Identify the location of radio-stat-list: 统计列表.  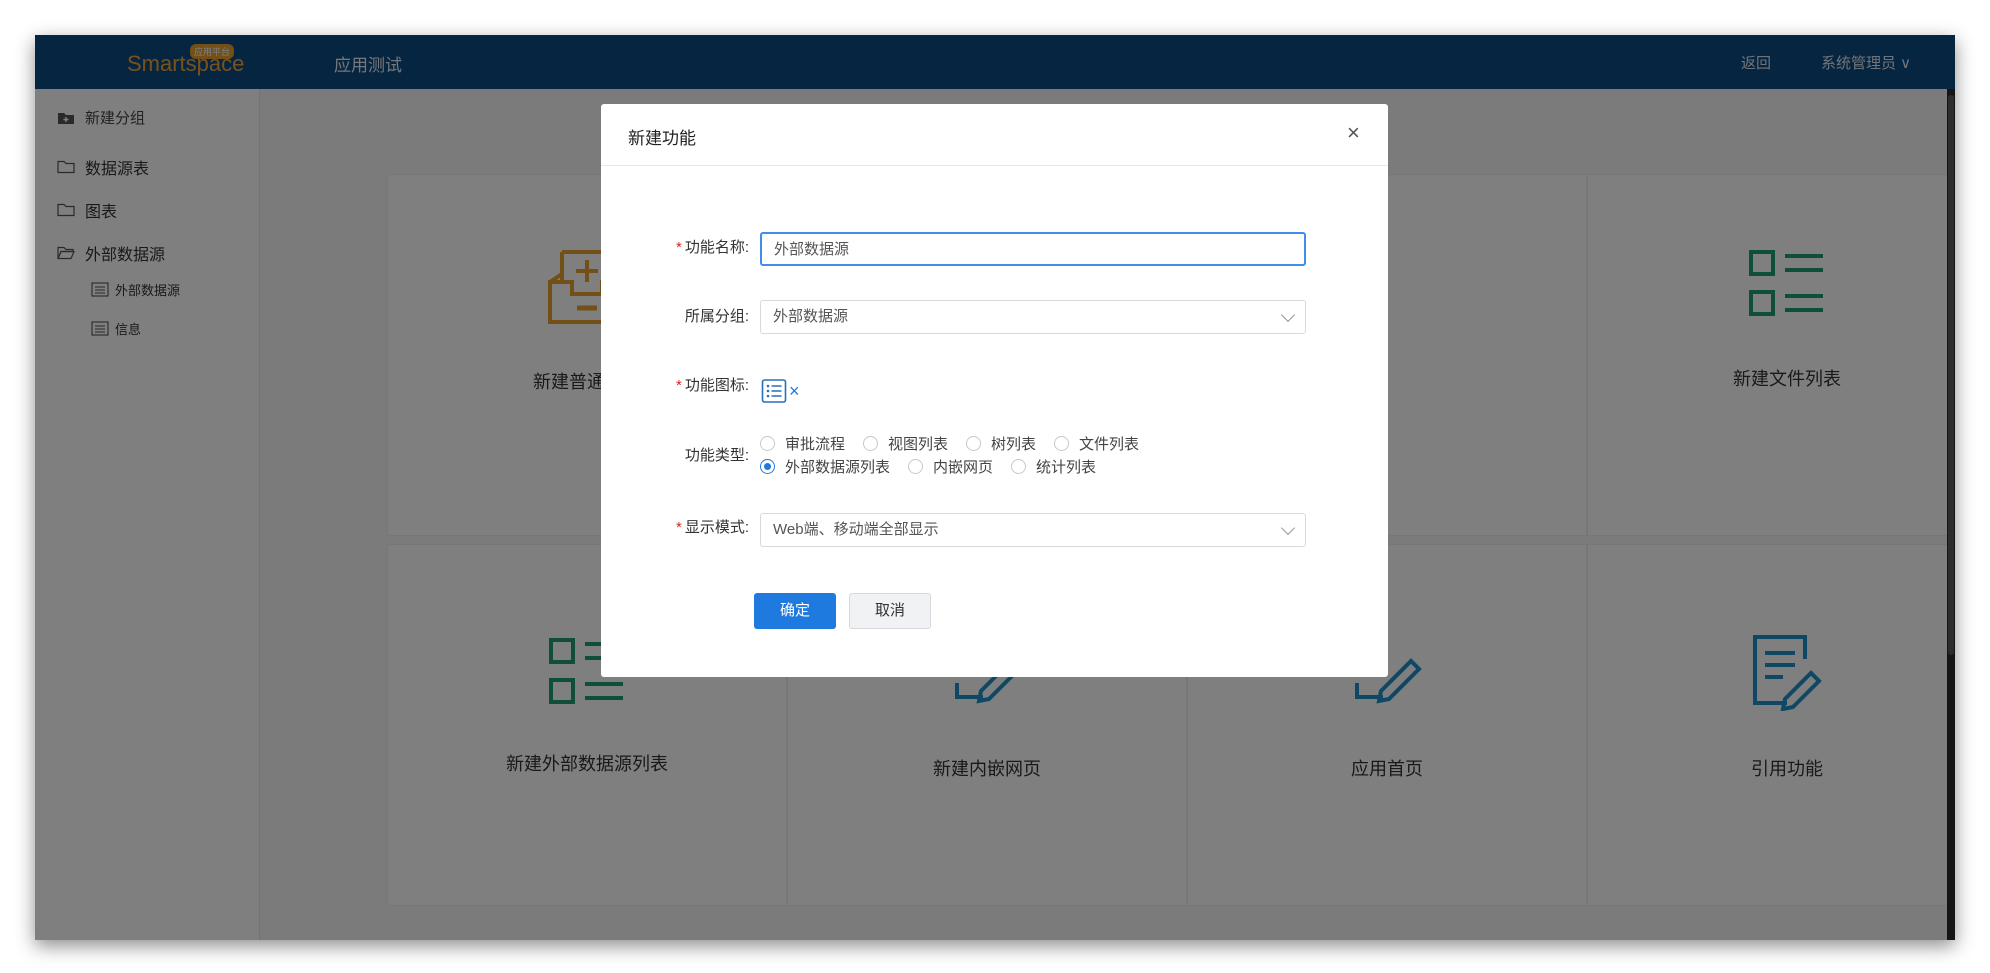
(1053, 466).